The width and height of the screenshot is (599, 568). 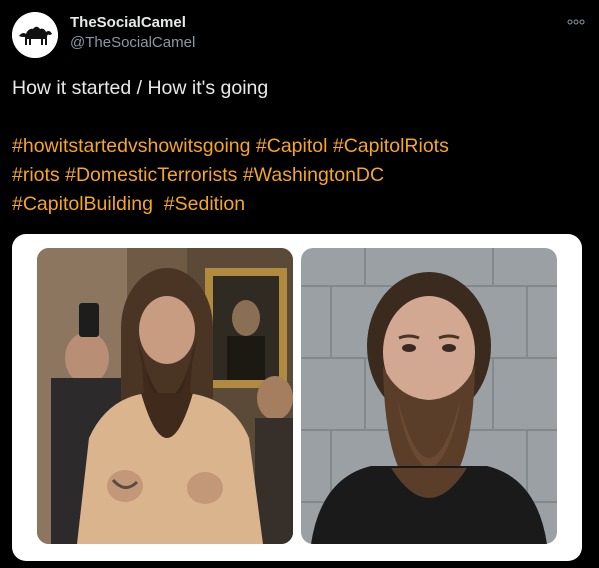 I want to click on hashtag-link: #howitstartedvshowitsgoing, so click(x=131, y=146).